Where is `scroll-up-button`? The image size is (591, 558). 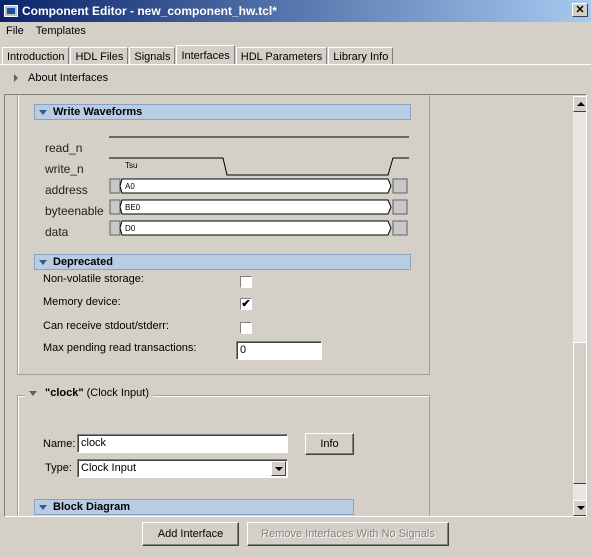 scroll-up-button is located at coordinates (579, 104).